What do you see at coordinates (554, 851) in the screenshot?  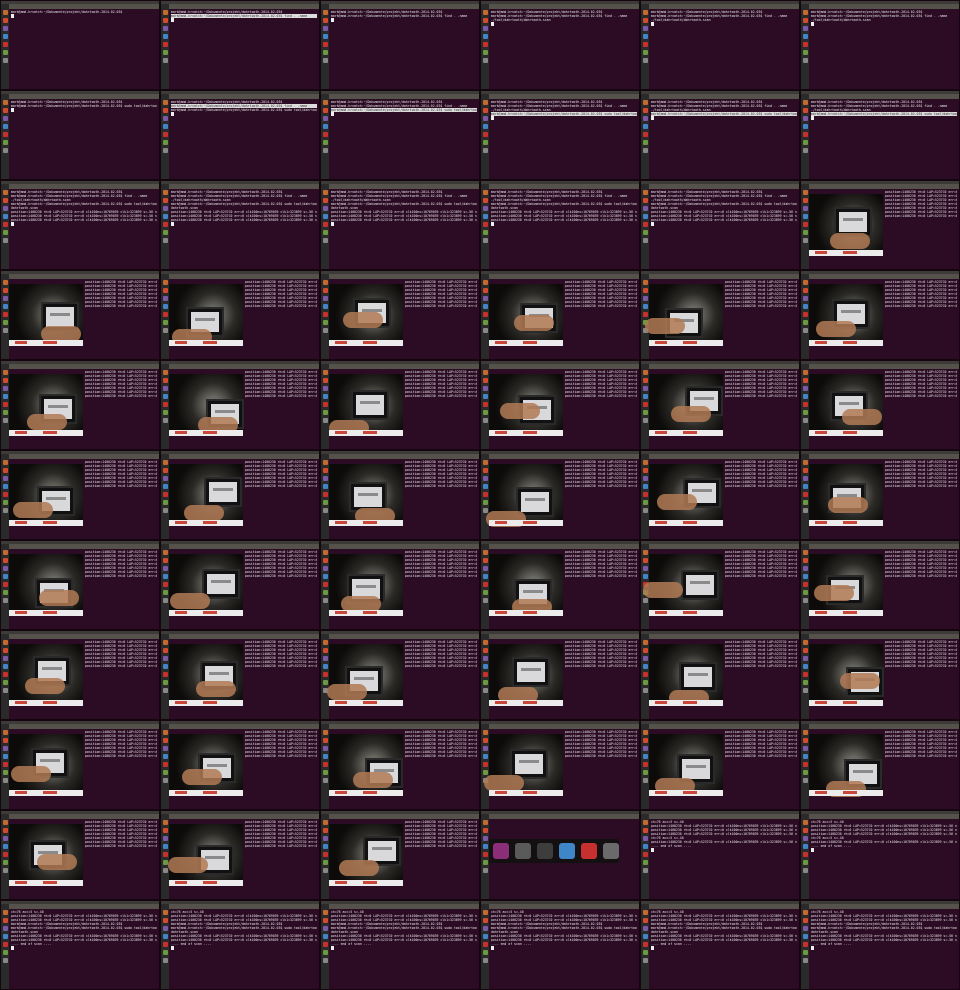 I see `app-switcher` at bounding box center [554, 851].